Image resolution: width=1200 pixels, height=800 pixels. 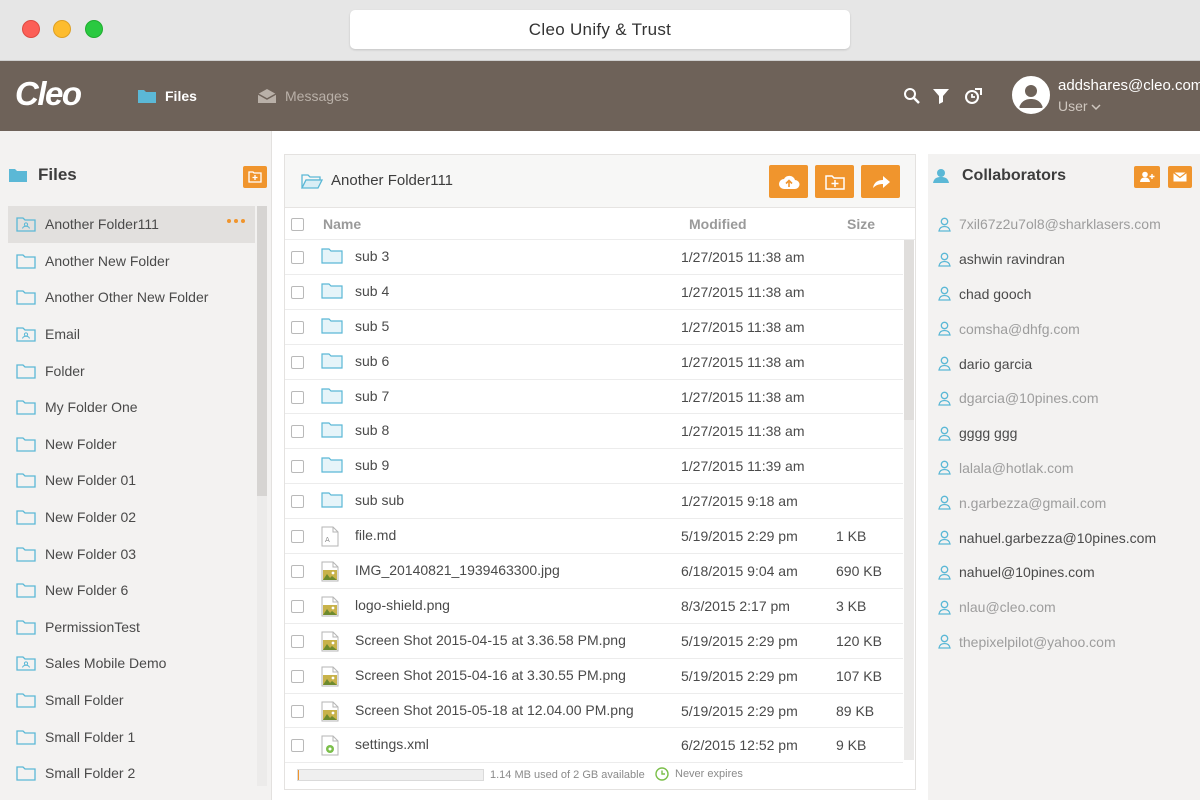 I want to click on cleo-logo: Cleo, so click(x=48, y=94).